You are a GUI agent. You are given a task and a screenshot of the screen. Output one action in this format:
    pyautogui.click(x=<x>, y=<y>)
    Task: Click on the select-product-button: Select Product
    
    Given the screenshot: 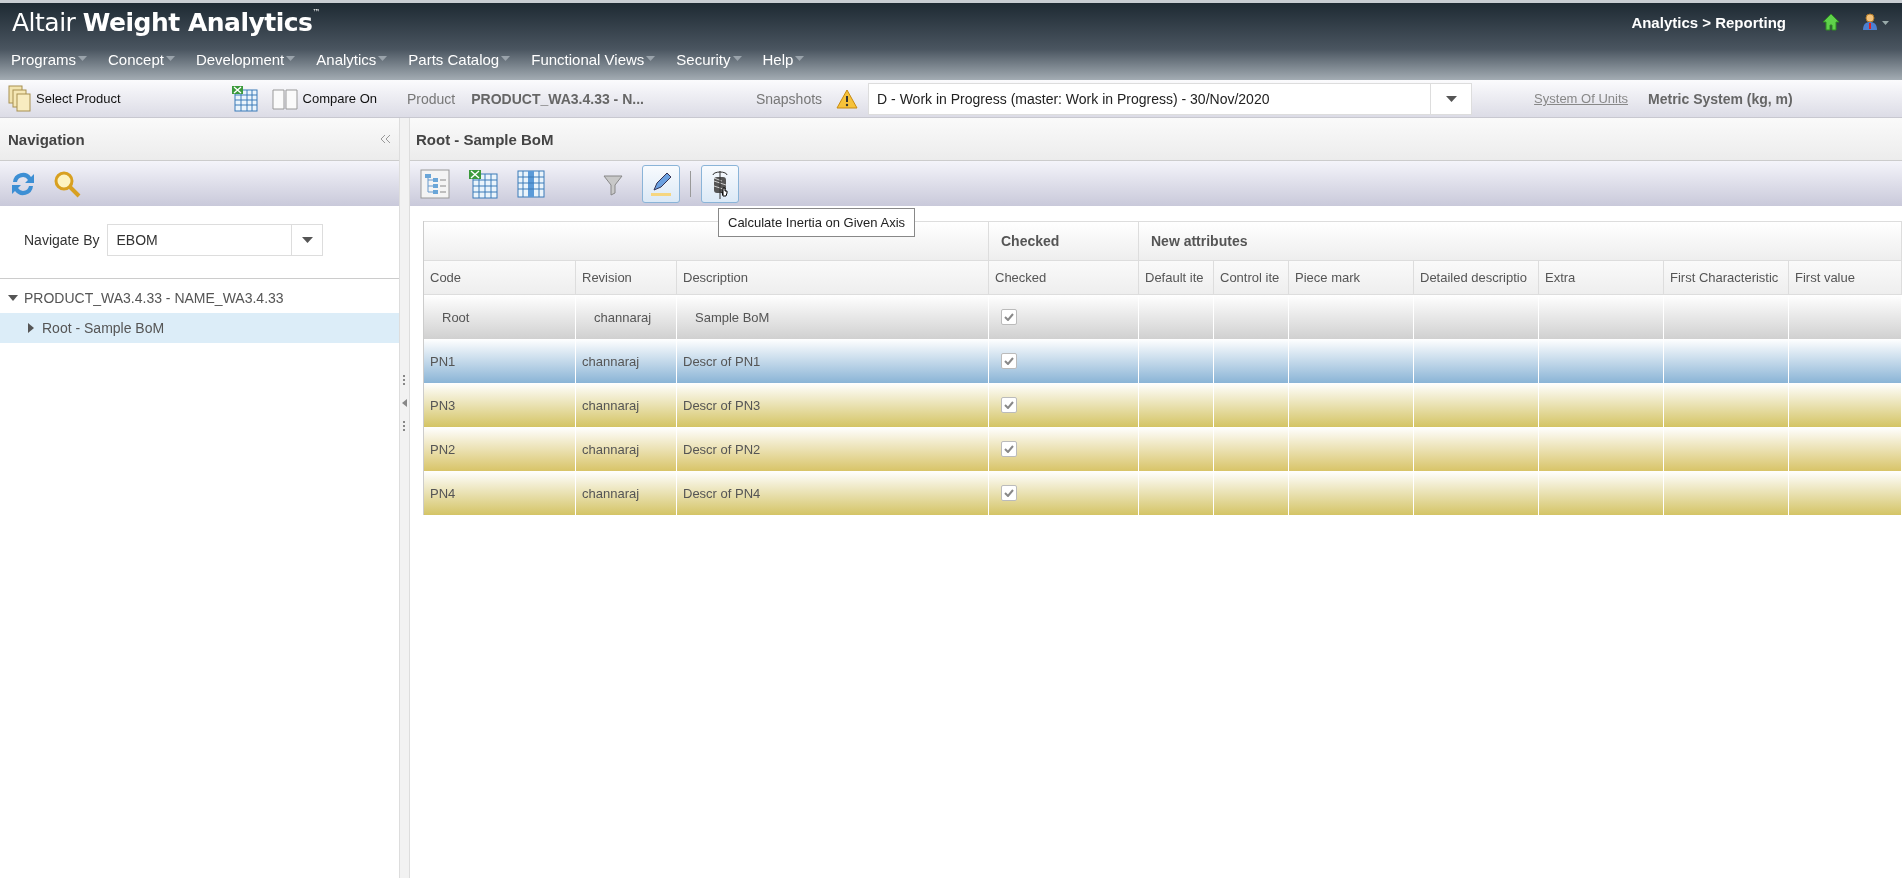 What is the action you would take?
    pyautogui.click(x=64, y=98)
    